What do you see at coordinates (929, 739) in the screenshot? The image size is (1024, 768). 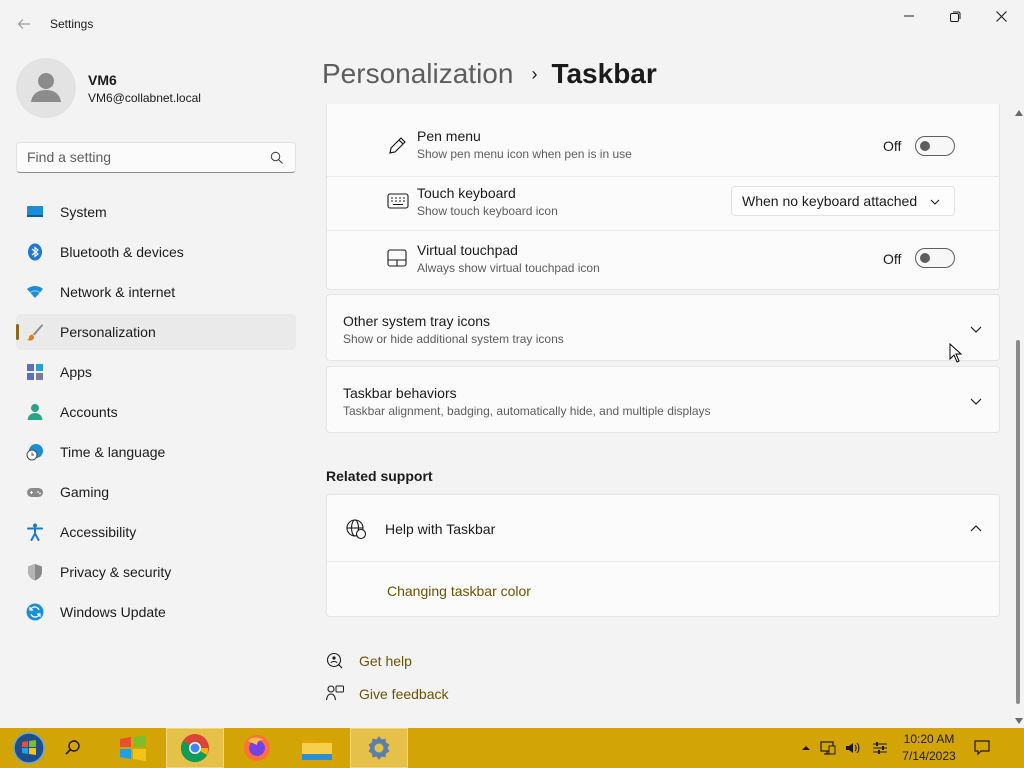 I see `clock-time: 10:20 AM` at bounding box center [929, 739].